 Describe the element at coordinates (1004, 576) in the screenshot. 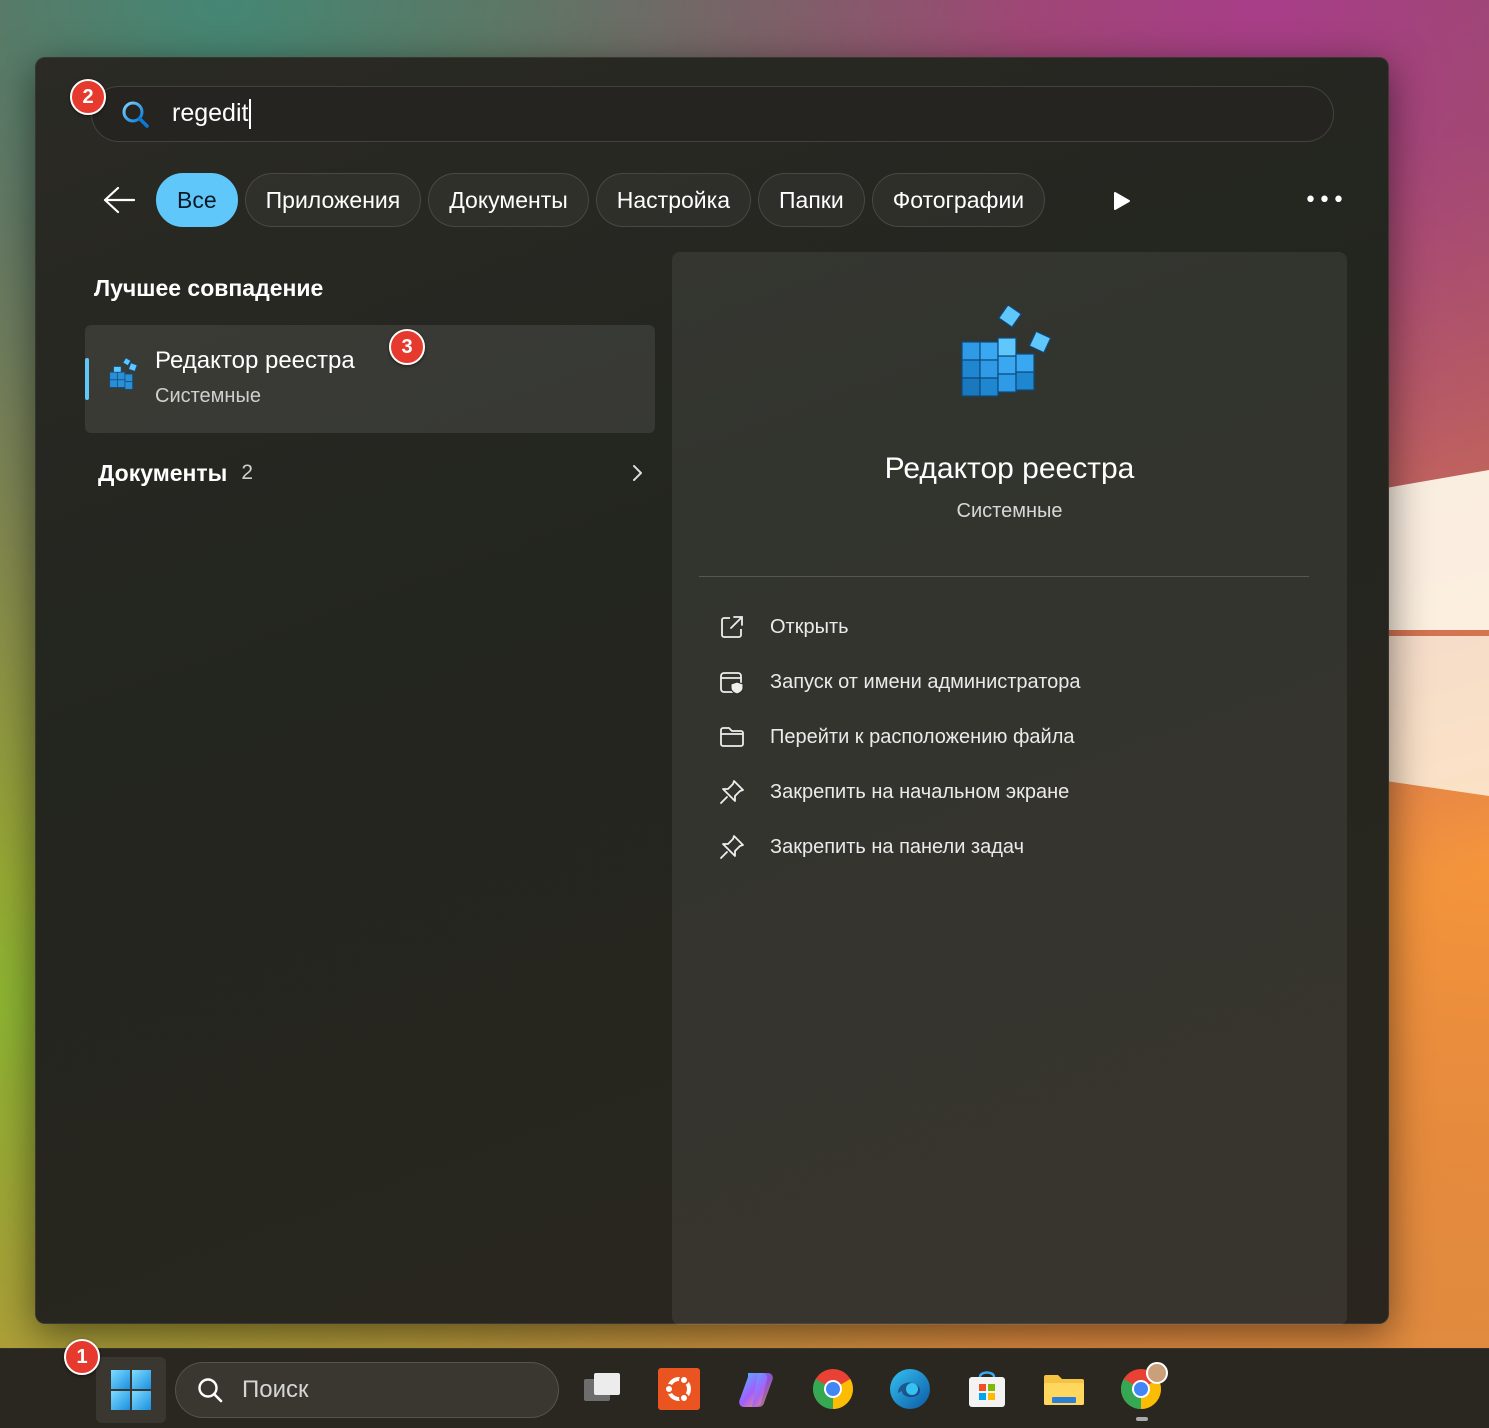

I see `preview-divider` at that location.